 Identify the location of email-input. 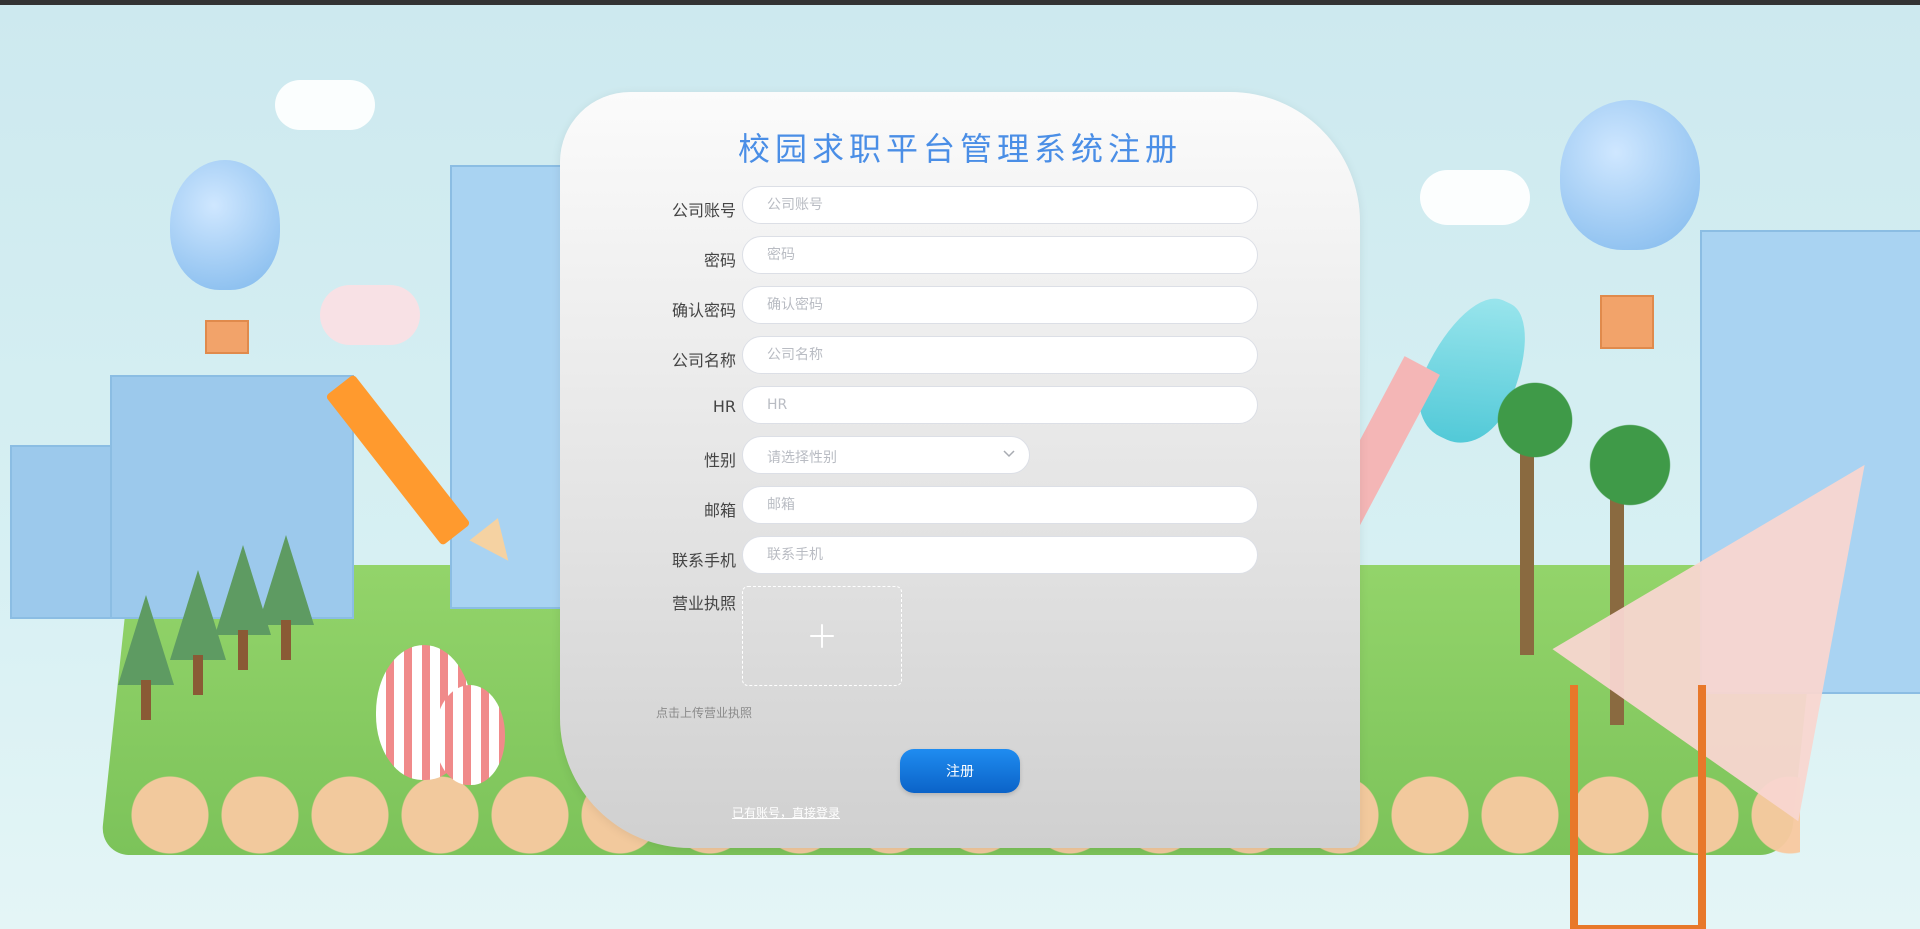
(1000, 505).